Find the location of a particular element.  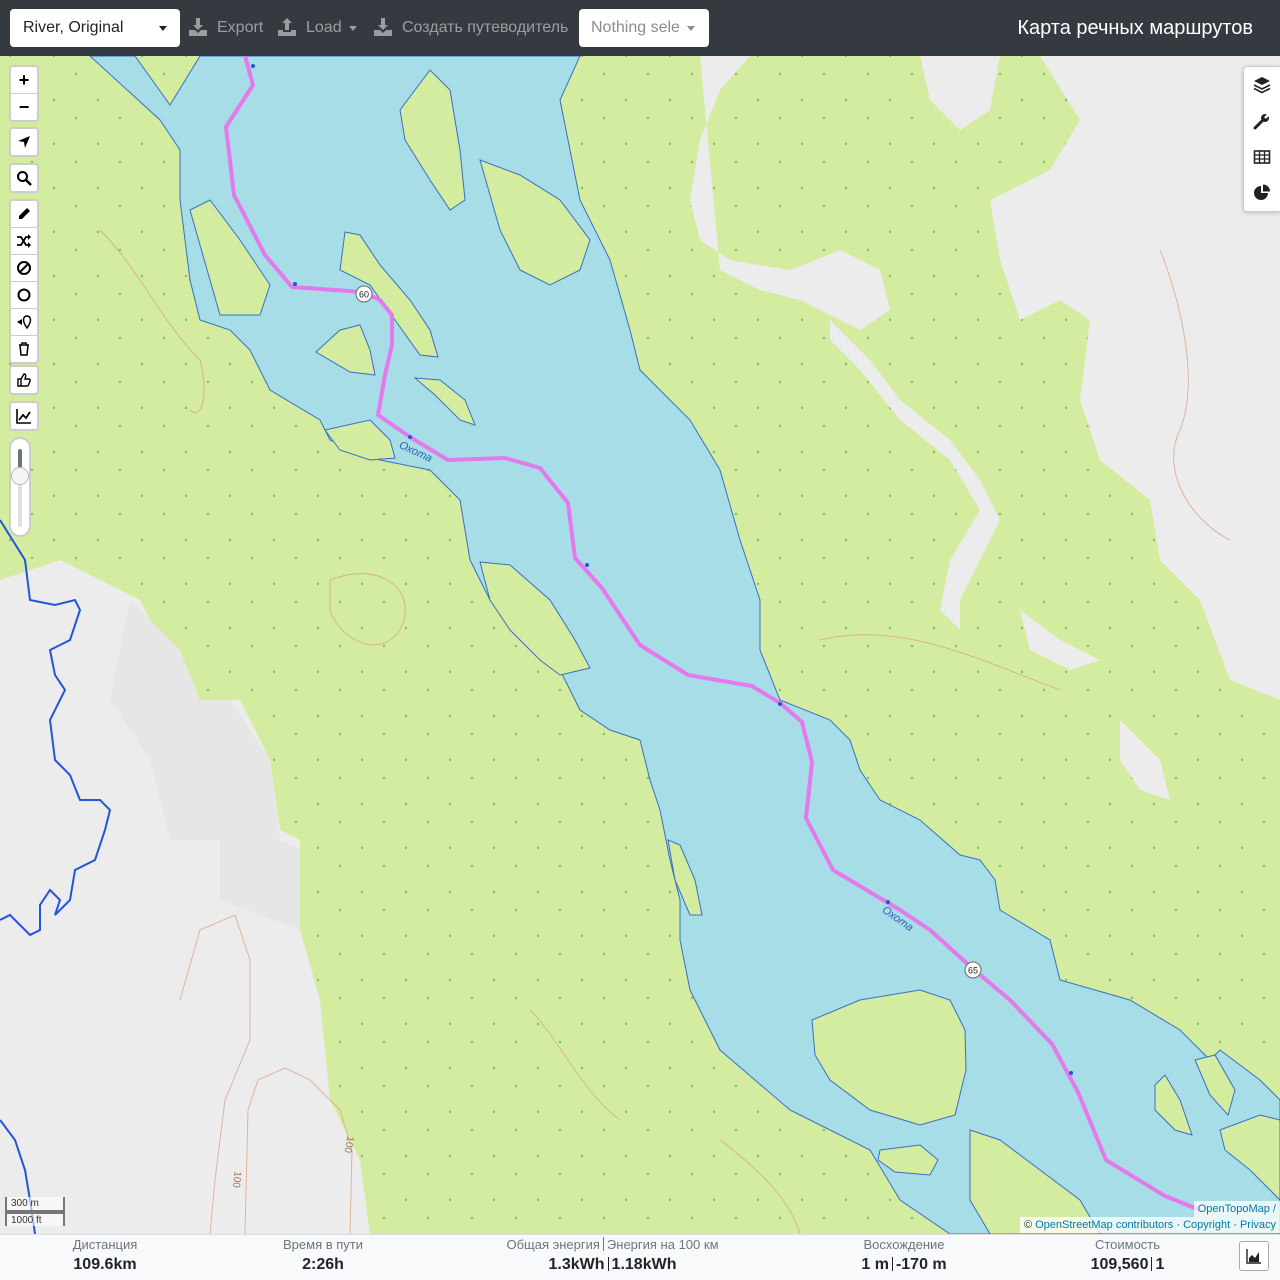

load-label: Load is located at coordinates (324, 27).